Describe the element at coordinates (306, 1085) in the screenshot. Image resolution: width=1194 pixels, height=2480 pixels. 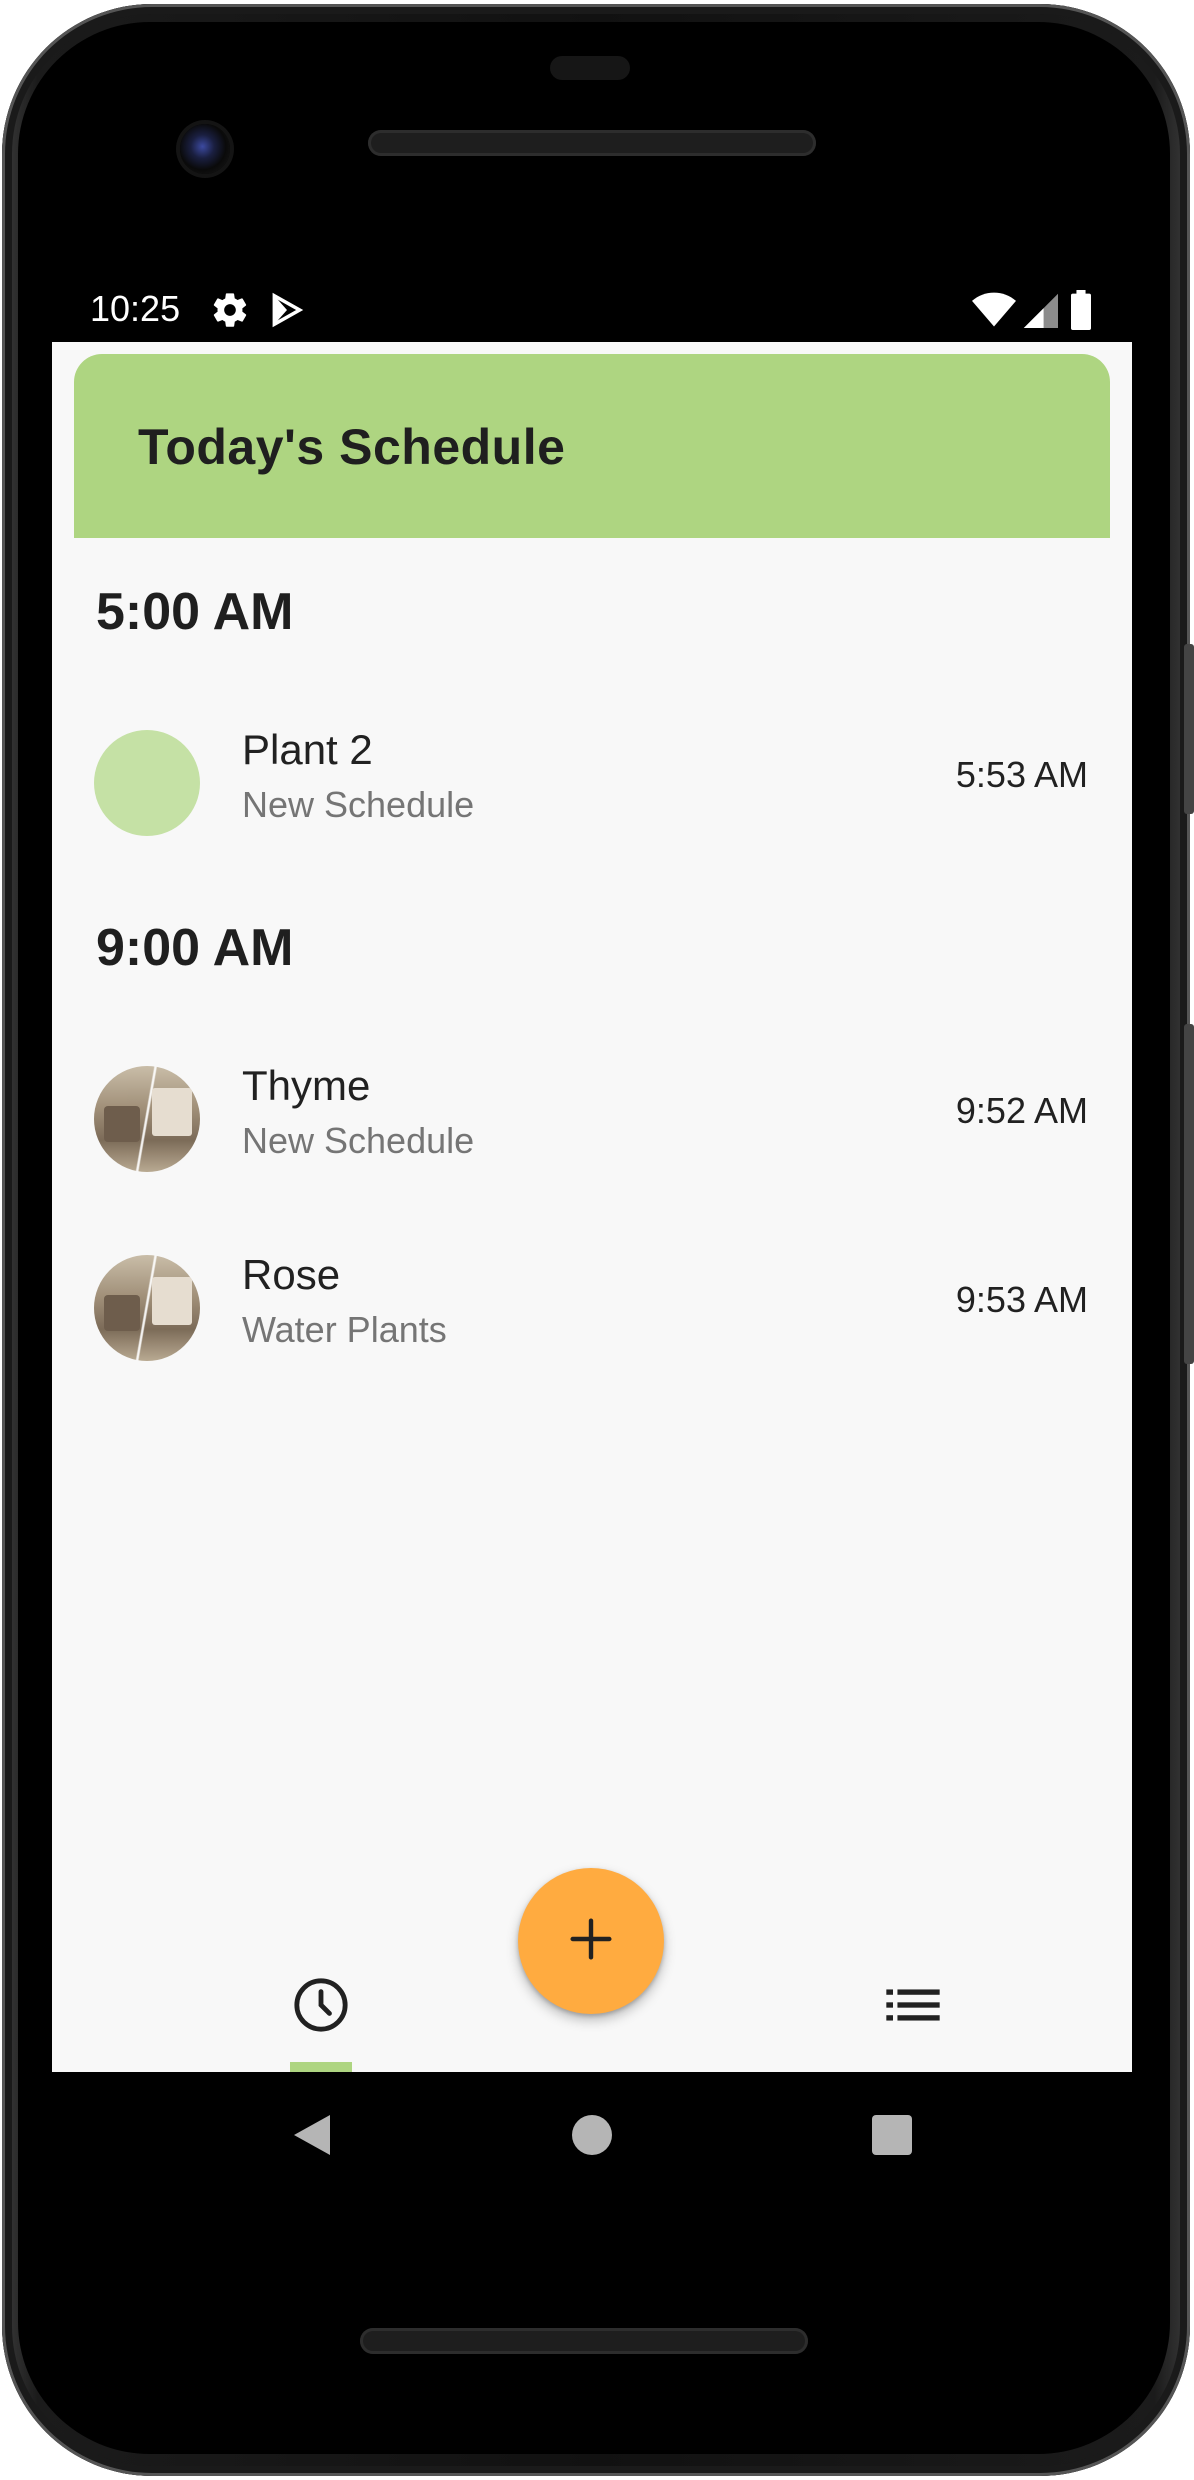
I see `item-title: Thyme` at that location.